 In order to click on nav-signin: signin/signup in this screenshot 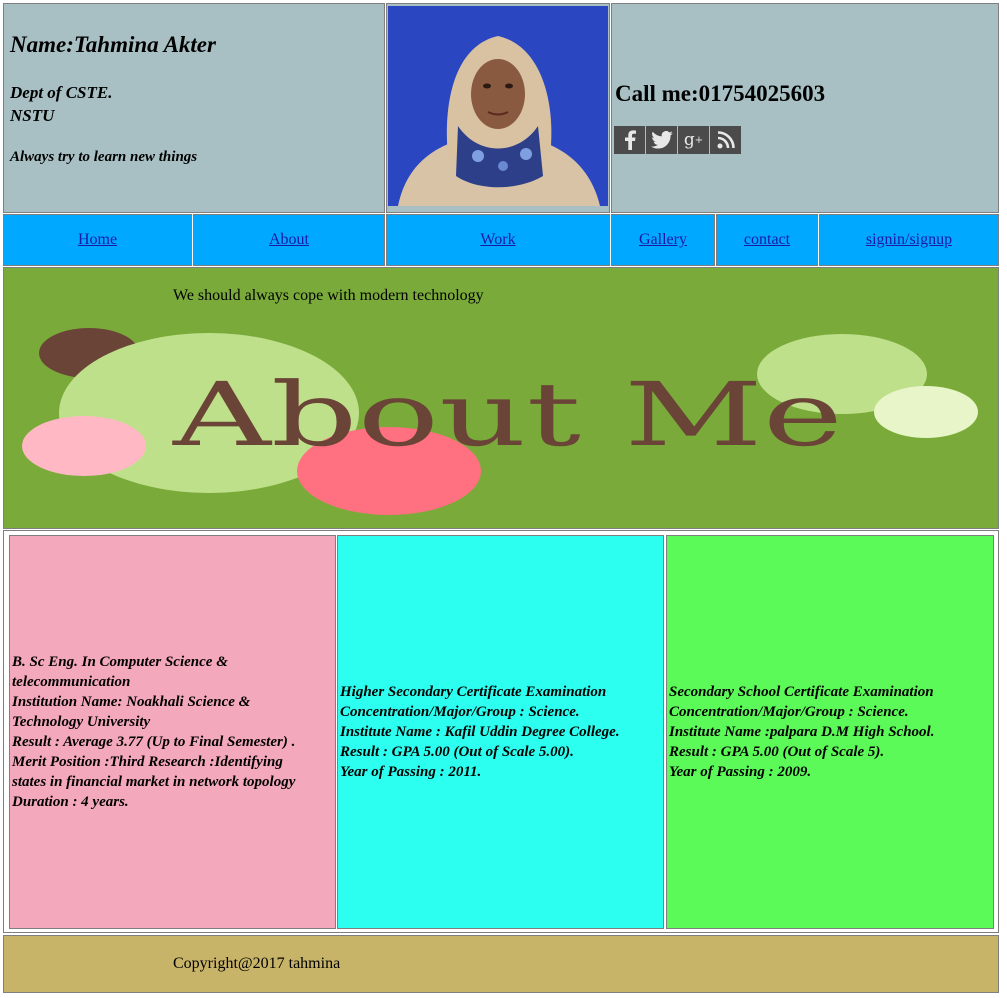, I will do `click(909, 240)`.